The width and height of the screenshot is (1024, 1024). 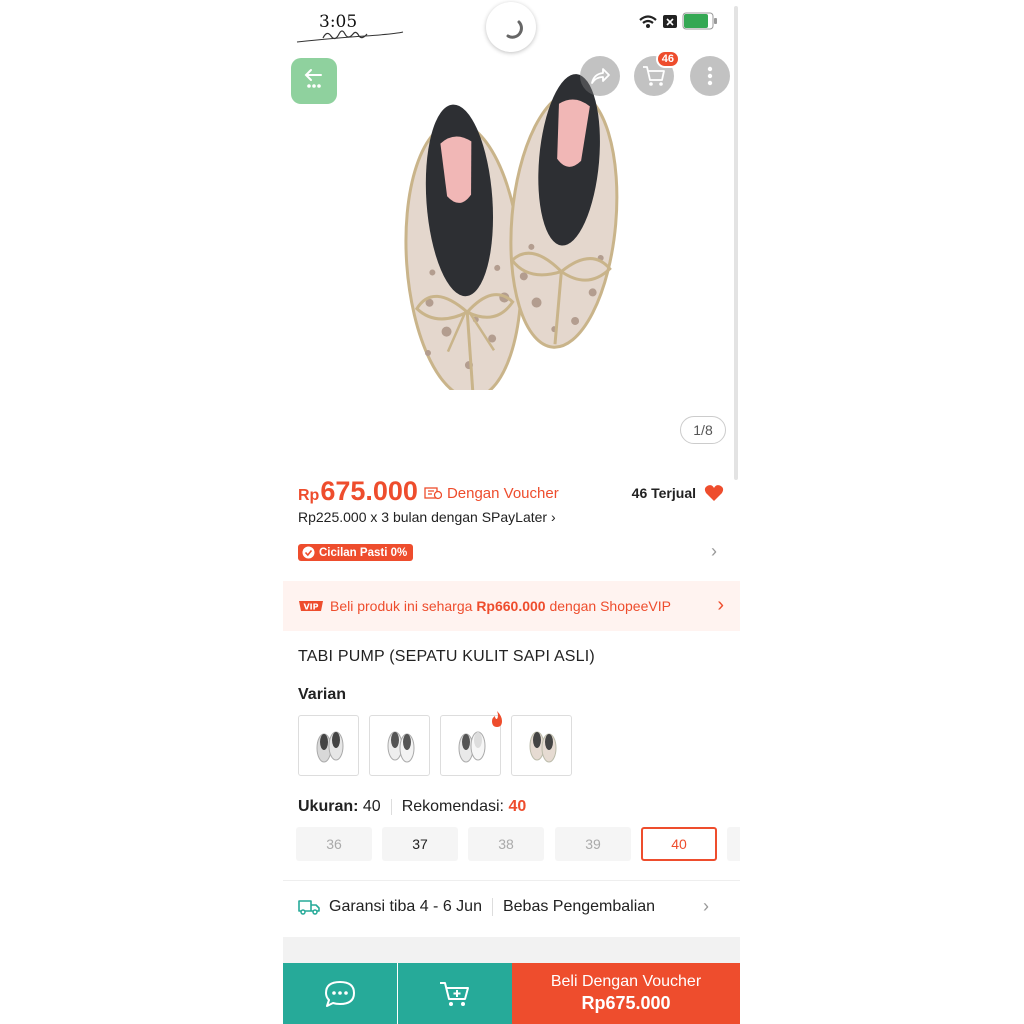 What do you see at coordinates (626, 1003) in the screenshot?
I see `buy-button-price: Rp675.000` at bounding box center [626, 1003].